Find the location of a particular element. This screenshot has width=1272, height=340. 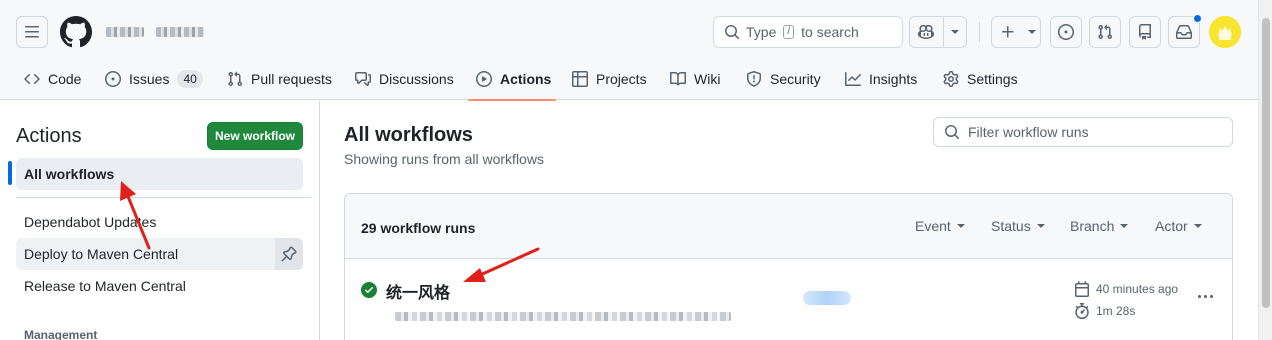

page-title: All workflows is located at coordinates (408, 135).